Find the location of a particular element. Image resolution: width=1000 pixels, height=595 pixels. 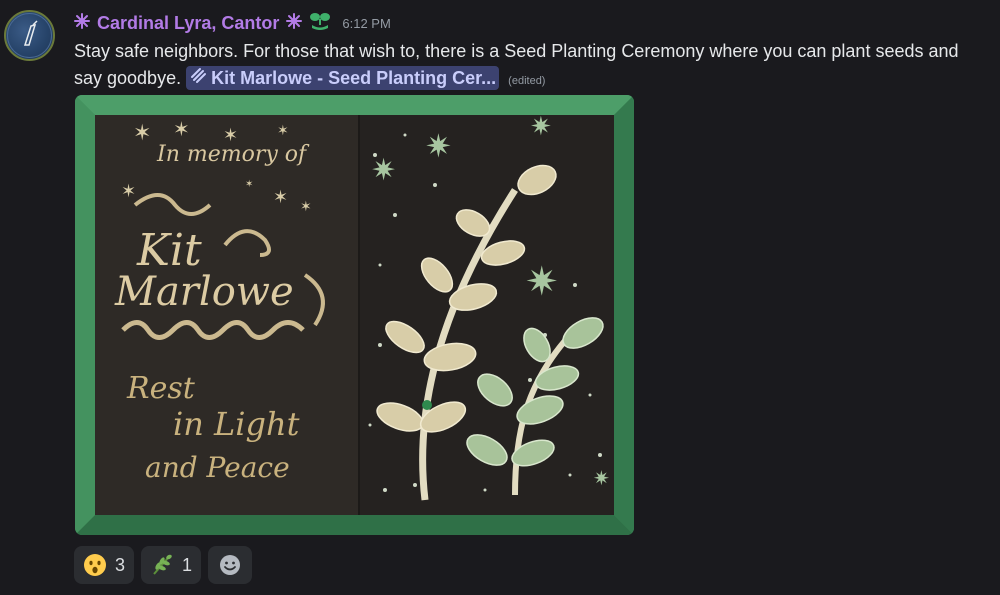

herb-icon is located at coordinates (162, 565).